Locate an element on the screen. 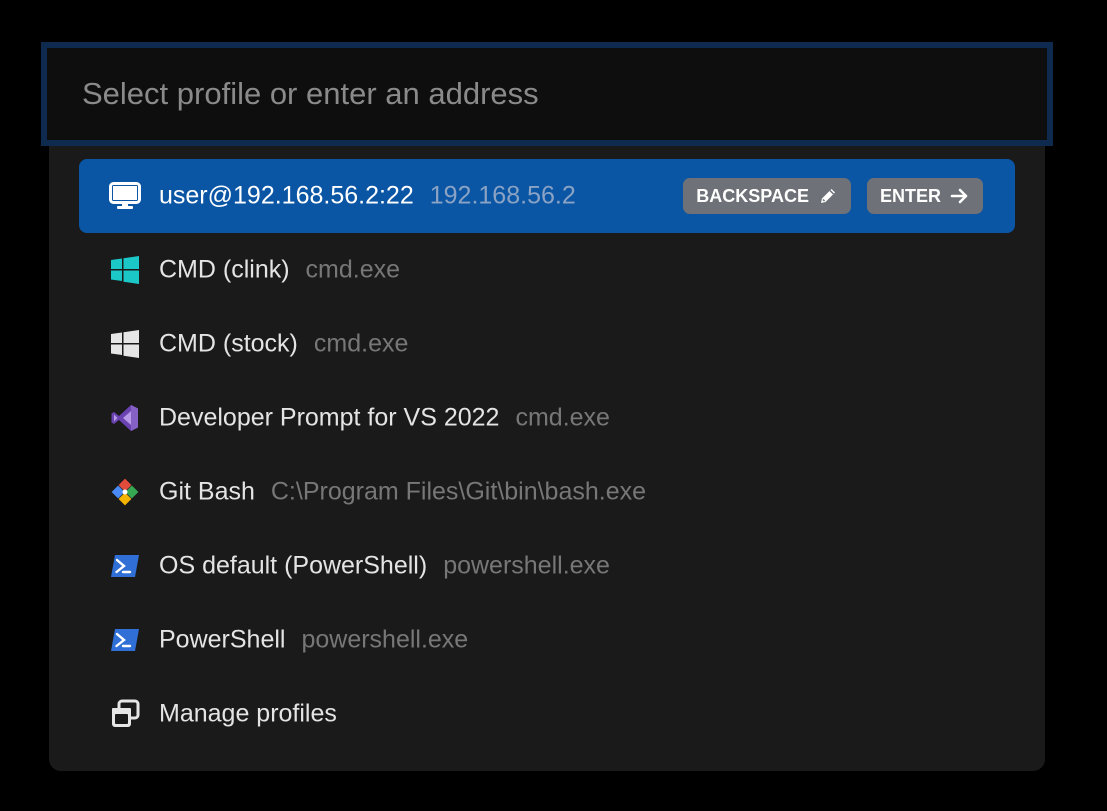 The image size is (1107, 811). profile-item-cmd-clink: CMD (clink) cmd.exe is located at coordinates (547, 270).